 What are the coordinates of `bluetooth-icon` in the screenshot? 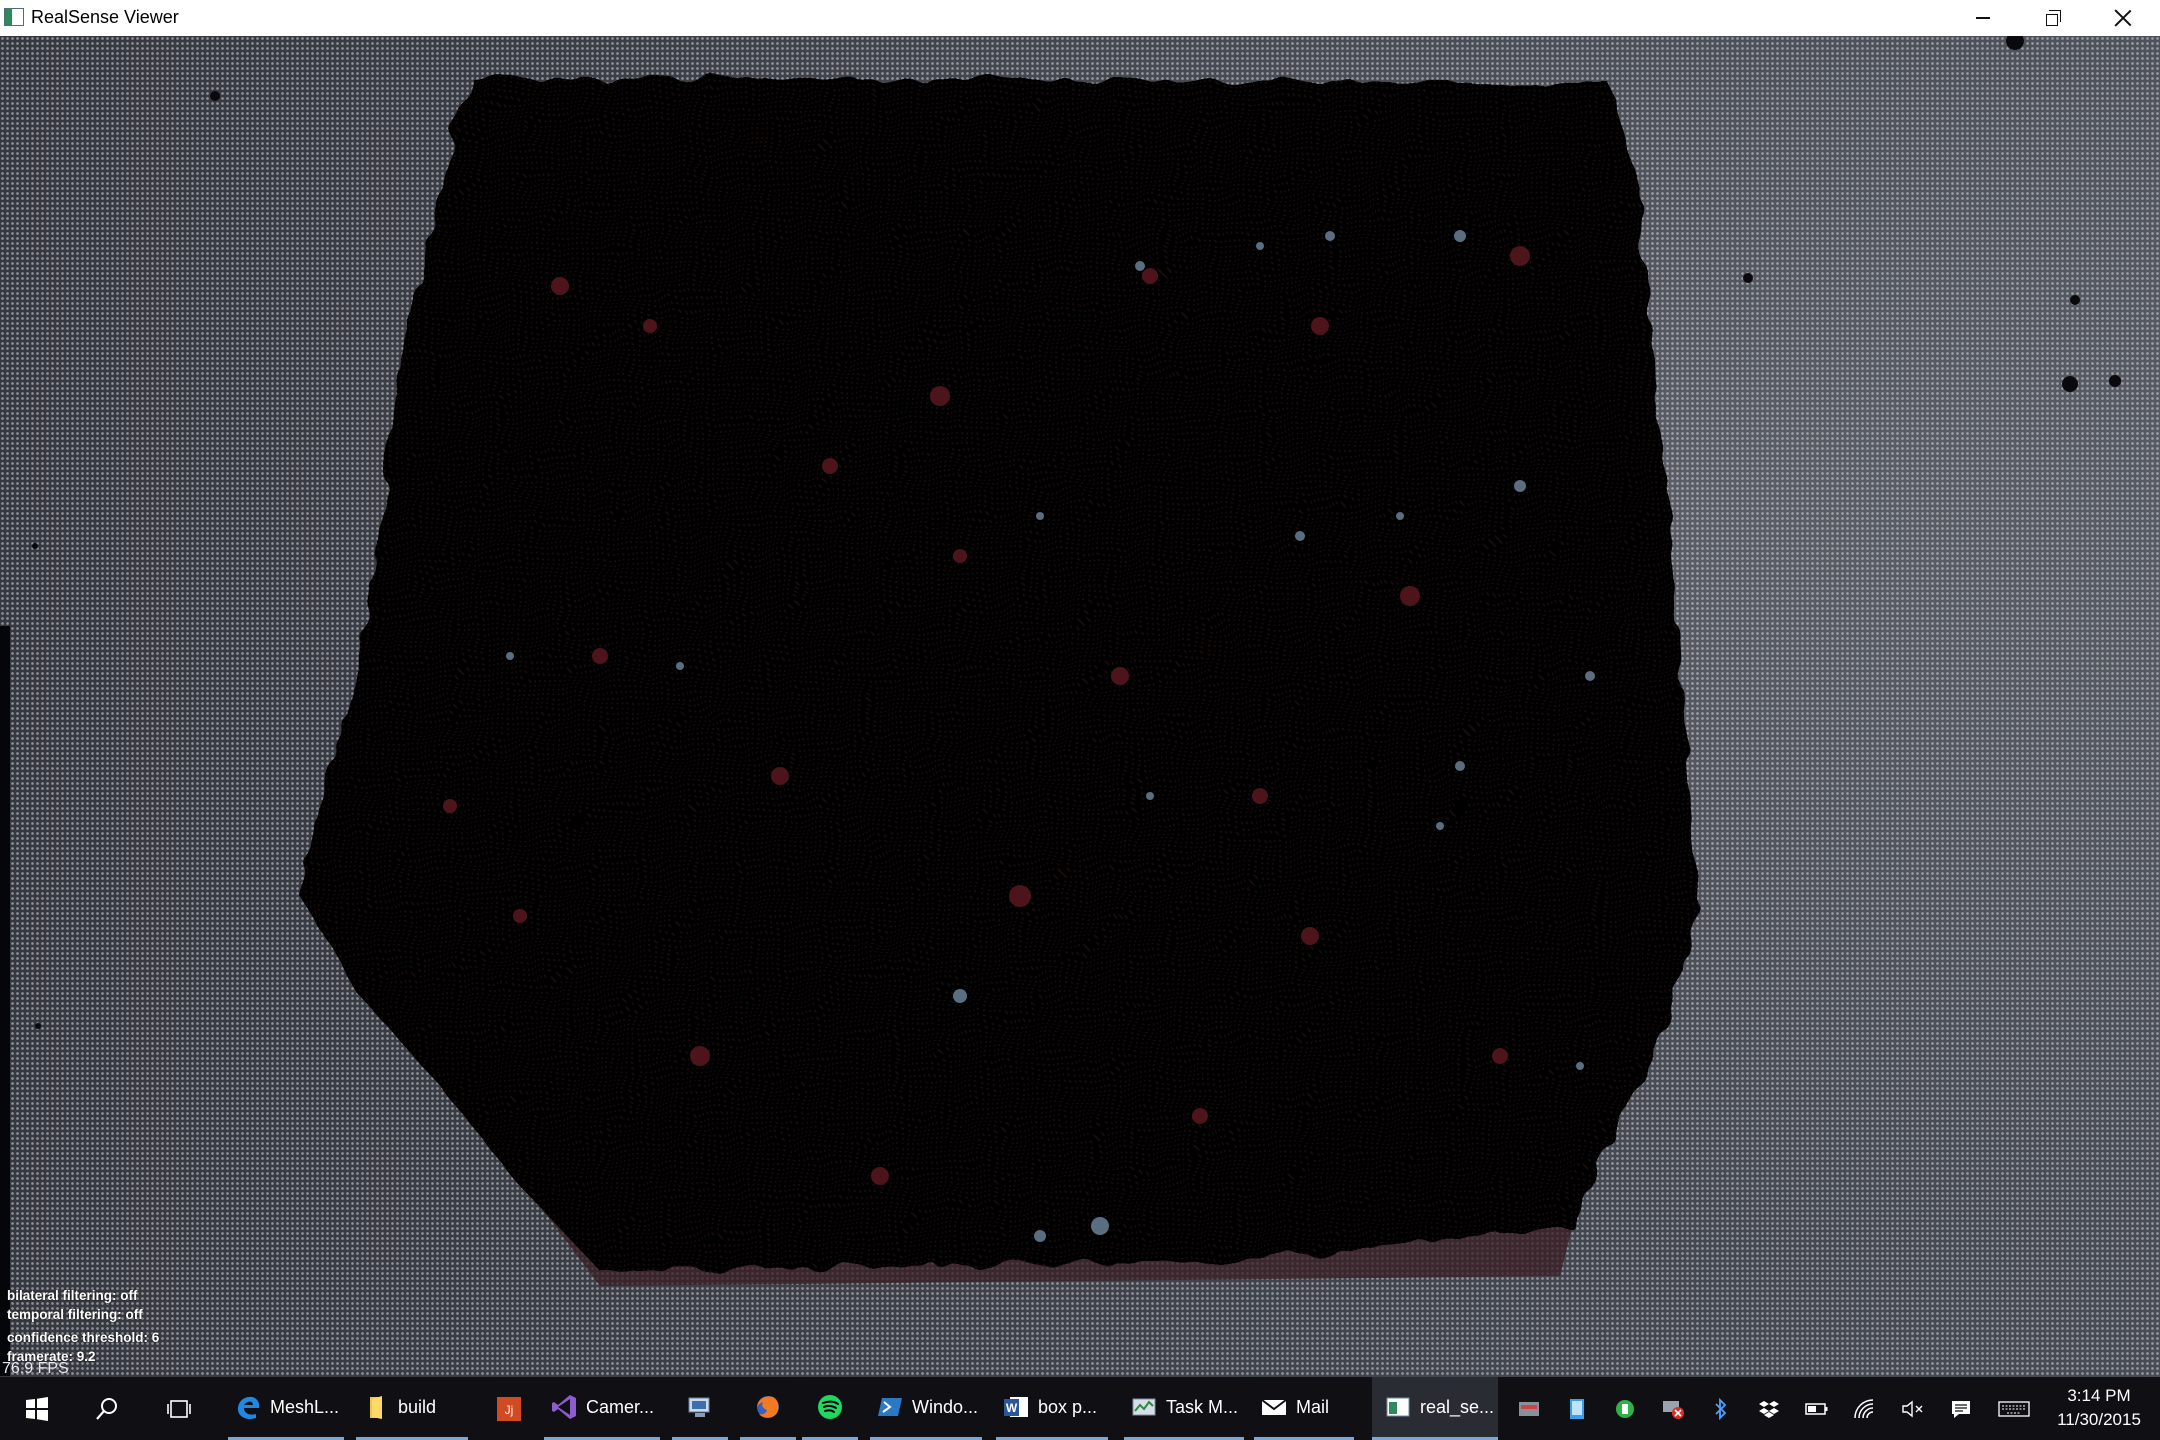 It's located at (1721, 1408).